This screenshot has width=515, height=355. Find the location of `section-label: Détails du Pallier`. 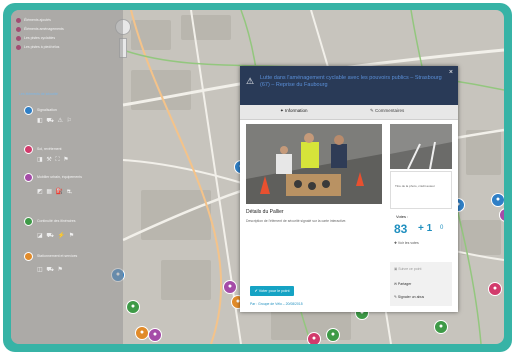

section-label: Détails du Pallier is located at coordinates (265, 212).